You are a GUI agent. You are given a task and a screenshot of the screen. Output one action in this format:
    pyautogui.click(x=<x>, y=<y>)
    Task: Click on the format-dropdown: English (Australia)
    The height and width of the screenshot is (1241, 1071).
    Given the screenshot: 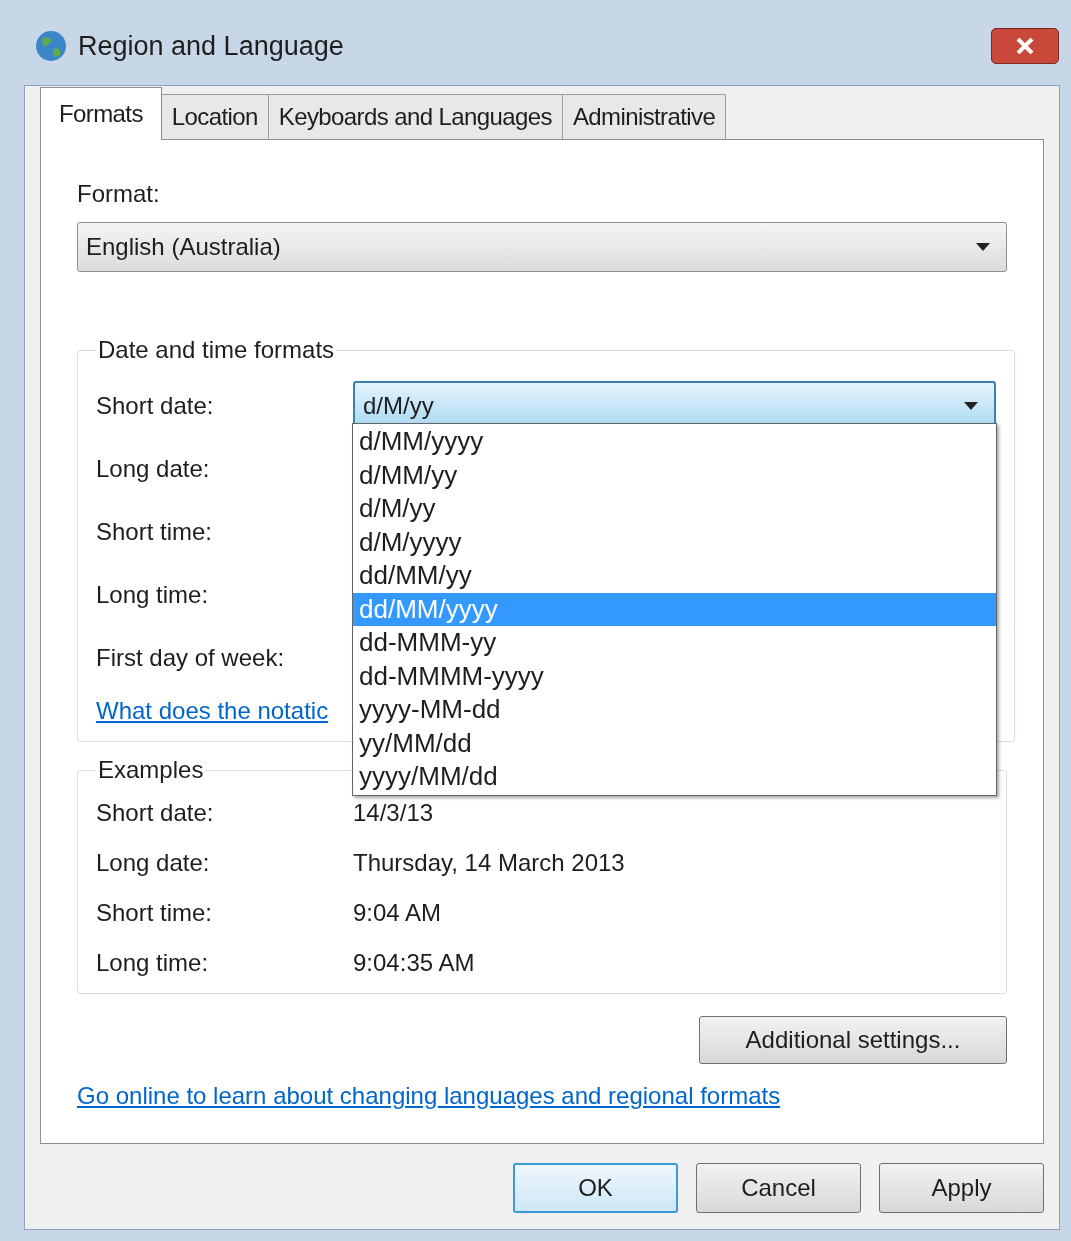 What is the action you would take?
    pyautogui.click(x=542, y=247)
    